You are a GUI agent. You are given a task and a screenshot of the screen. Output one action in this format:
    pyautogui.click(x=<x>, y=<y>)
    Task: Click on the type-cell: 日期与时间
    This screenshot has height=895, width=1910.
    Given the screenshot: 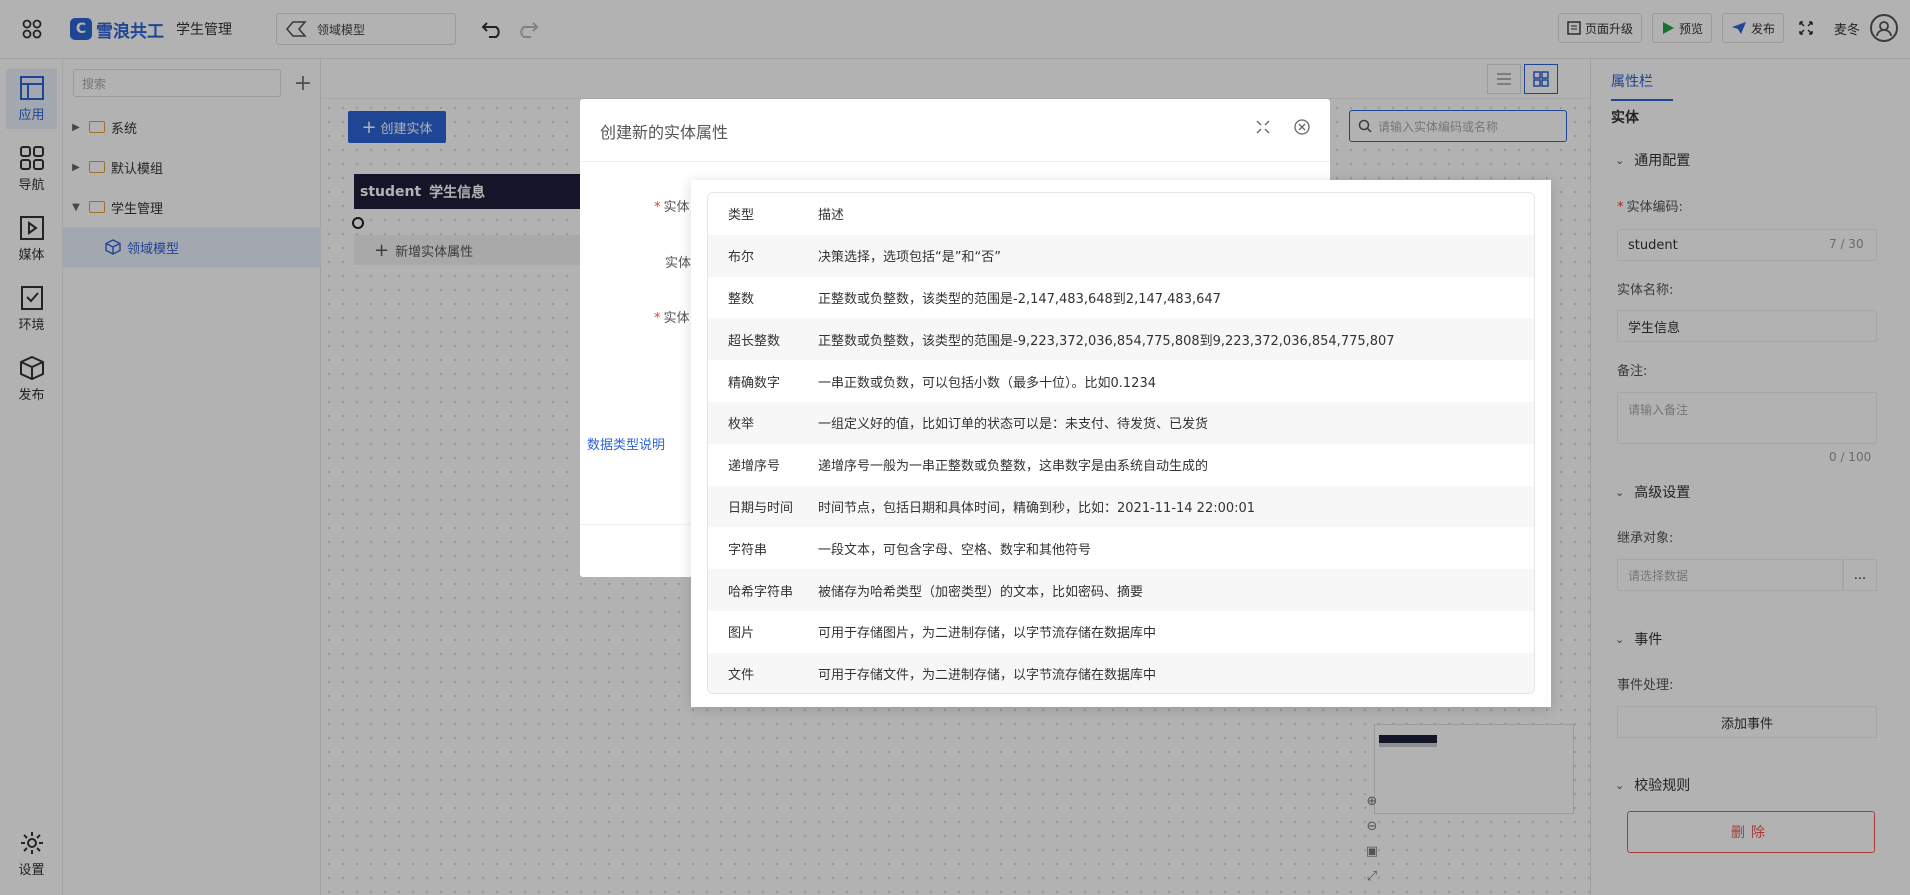 What is the action you would take?
    pyautogui.click(x=761, y=508)
    